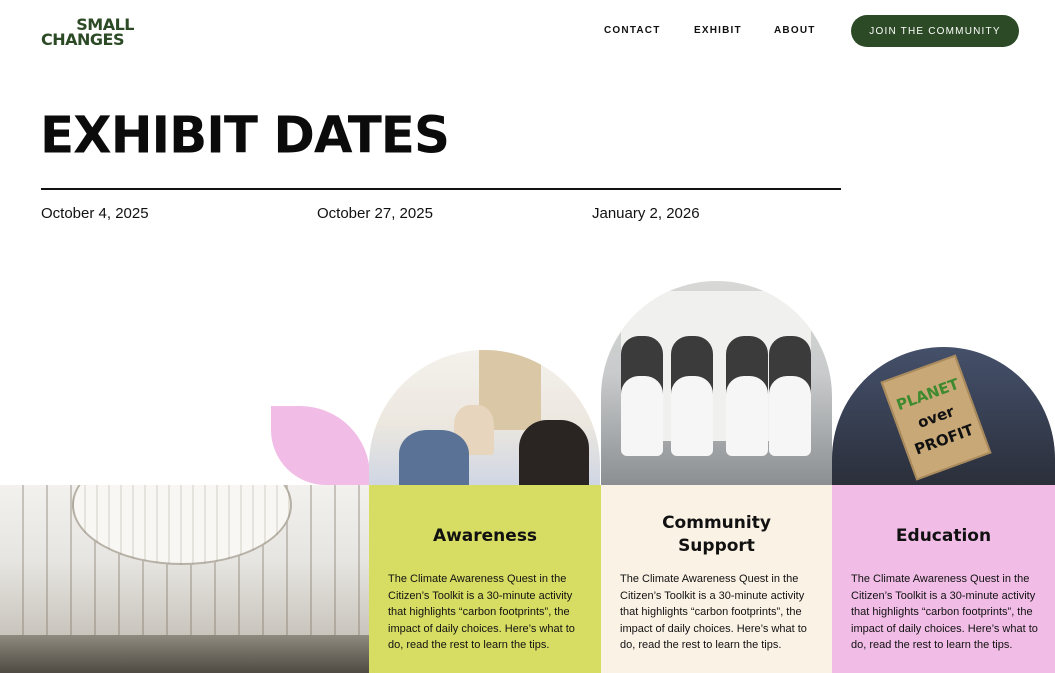  Describe the element at coordinates (182, 525) in the screenshot. I see `glass-roof` at that location.